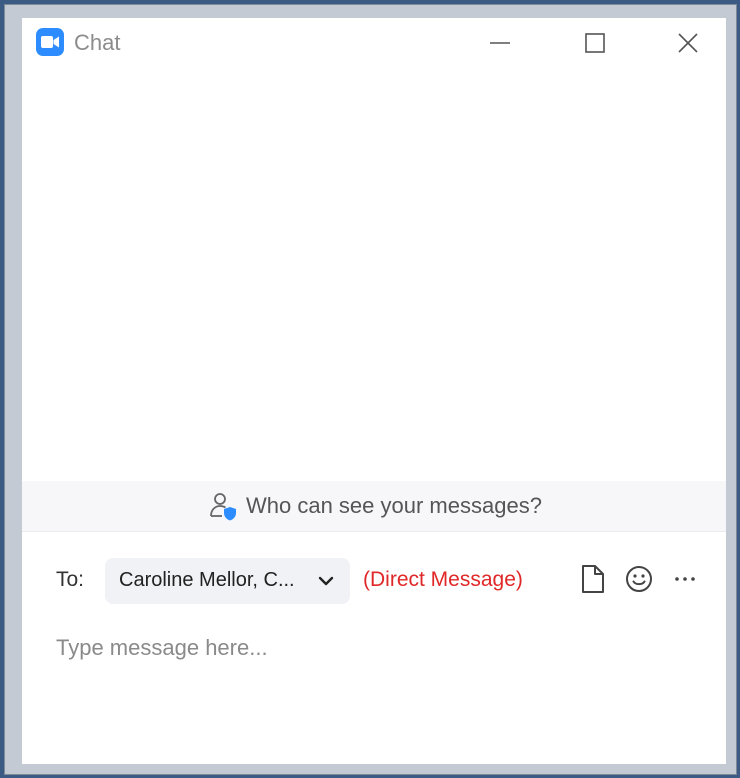  I want to click on minimize-icon, so click(500, 43).